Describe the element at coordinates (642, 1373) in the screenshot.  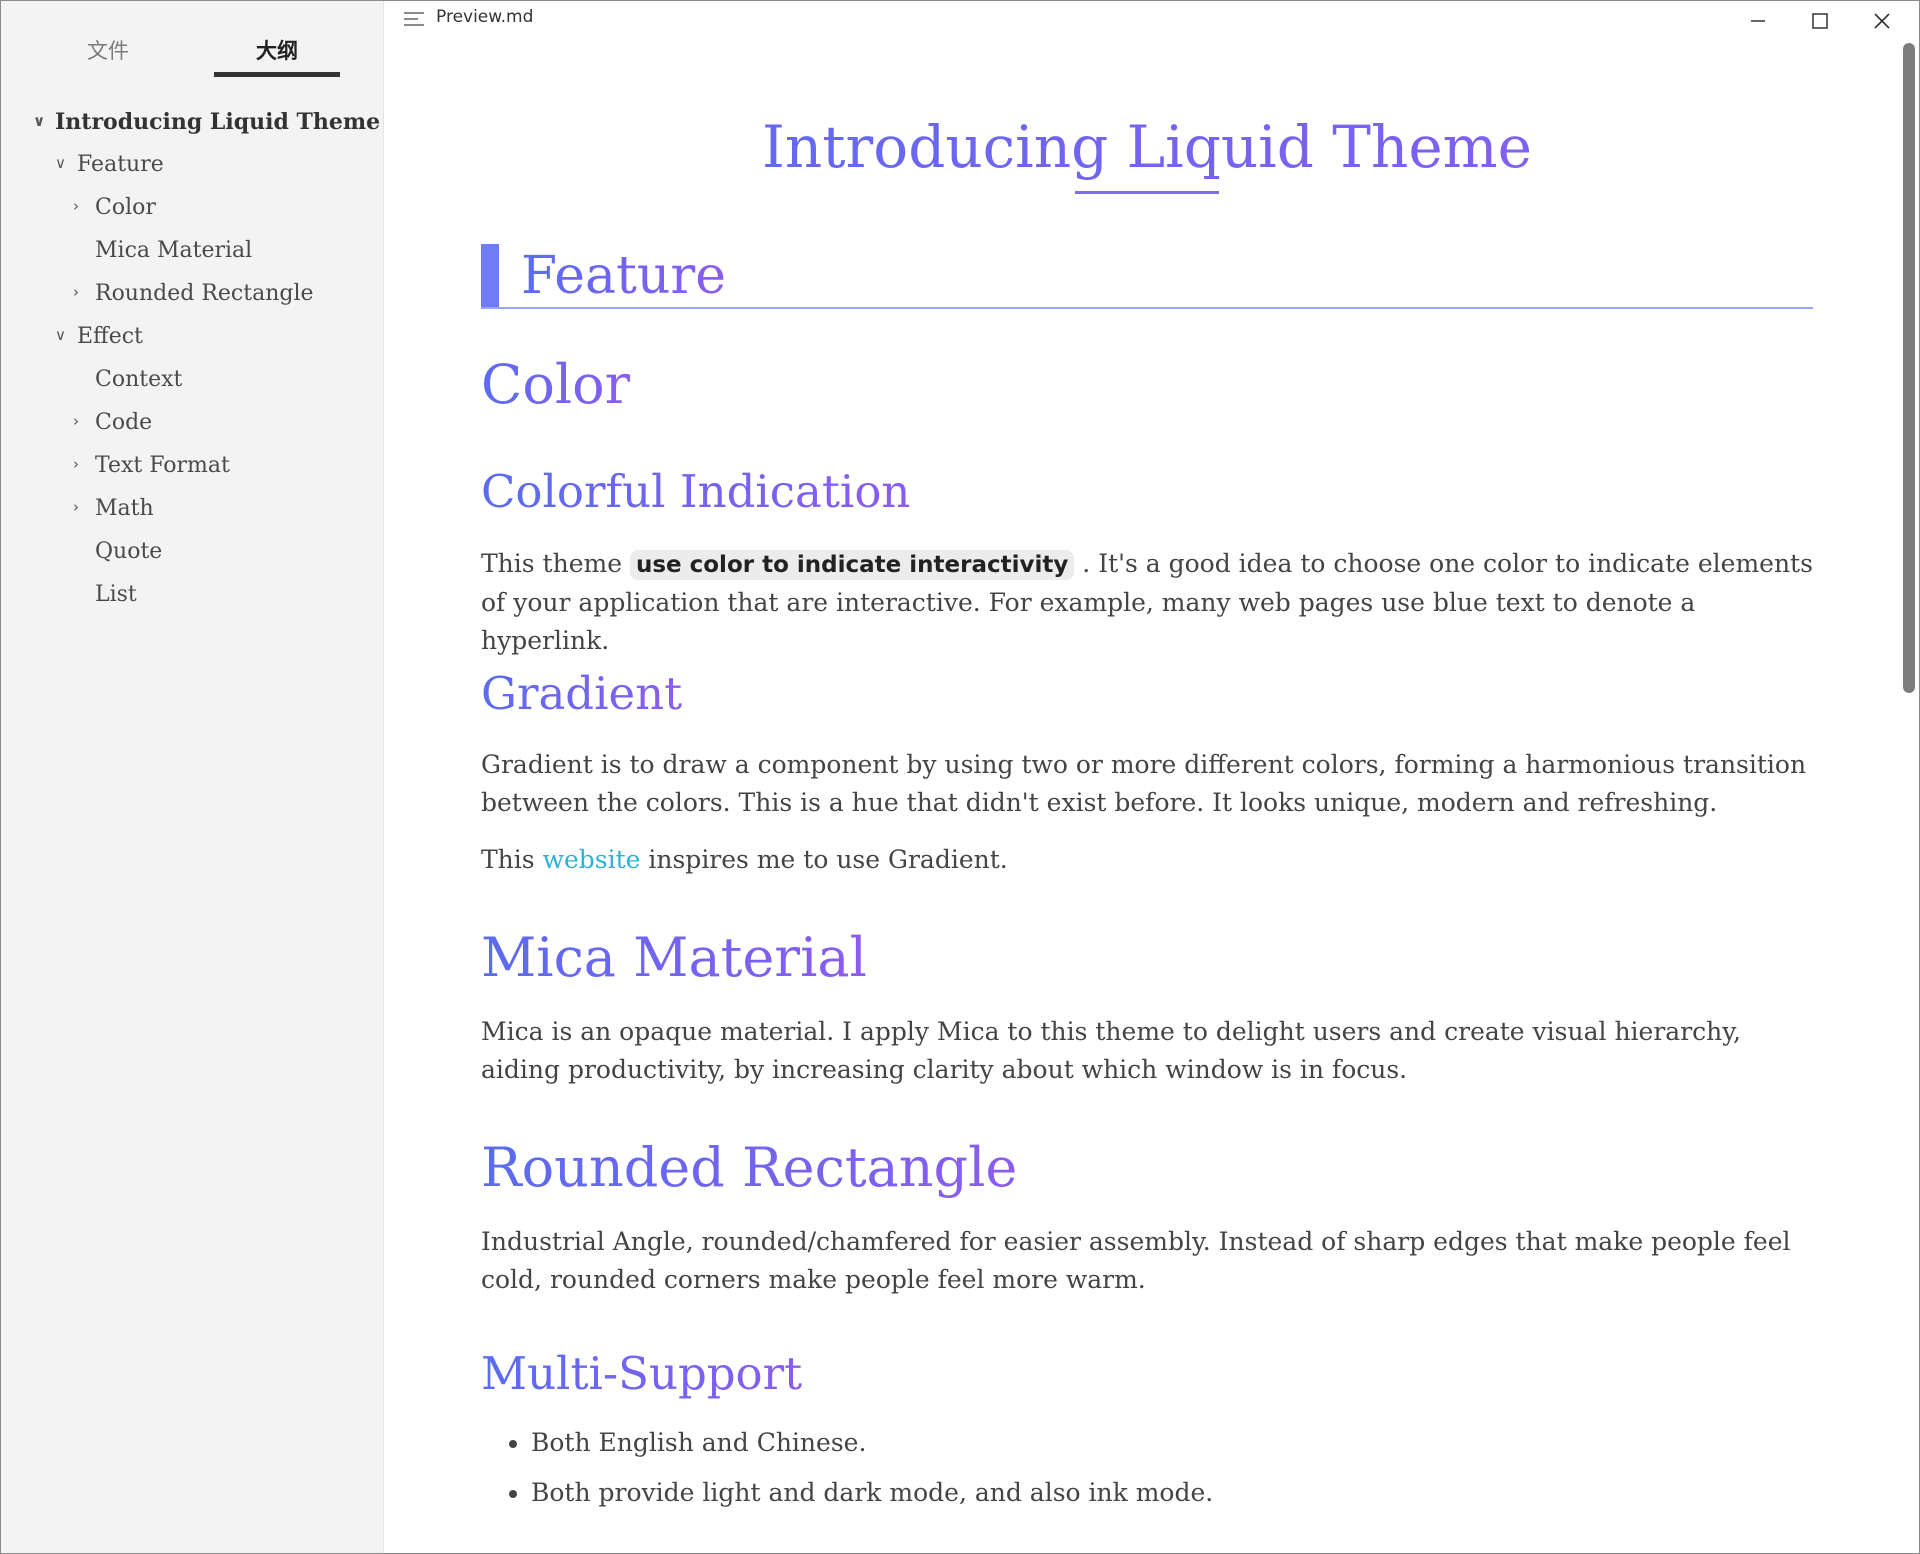
I see `heading-multi-support: Multi-Support` at that location.